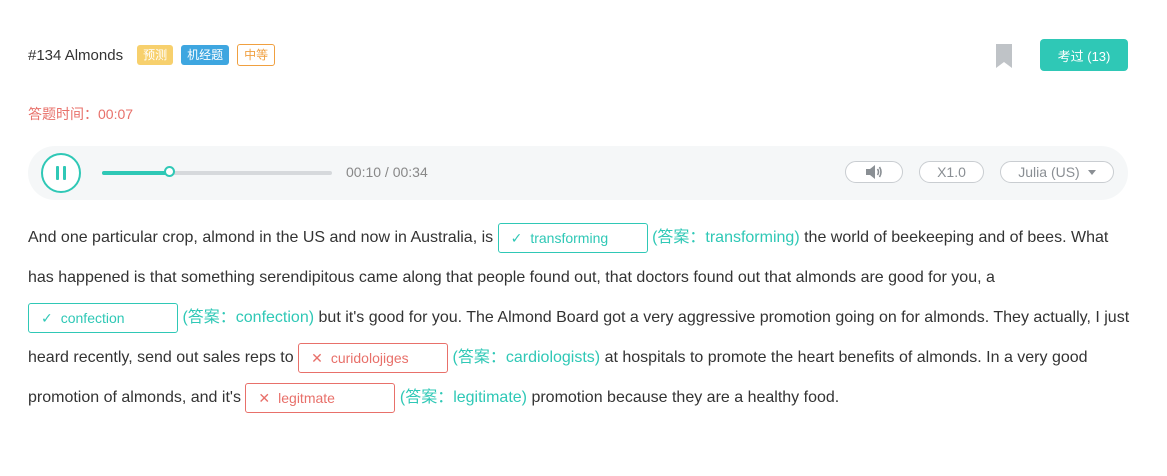  What do you see at coordinates (116, 114) in the screenshot?
I see `timer-value: 00:07` at bounding box center [116, 114].